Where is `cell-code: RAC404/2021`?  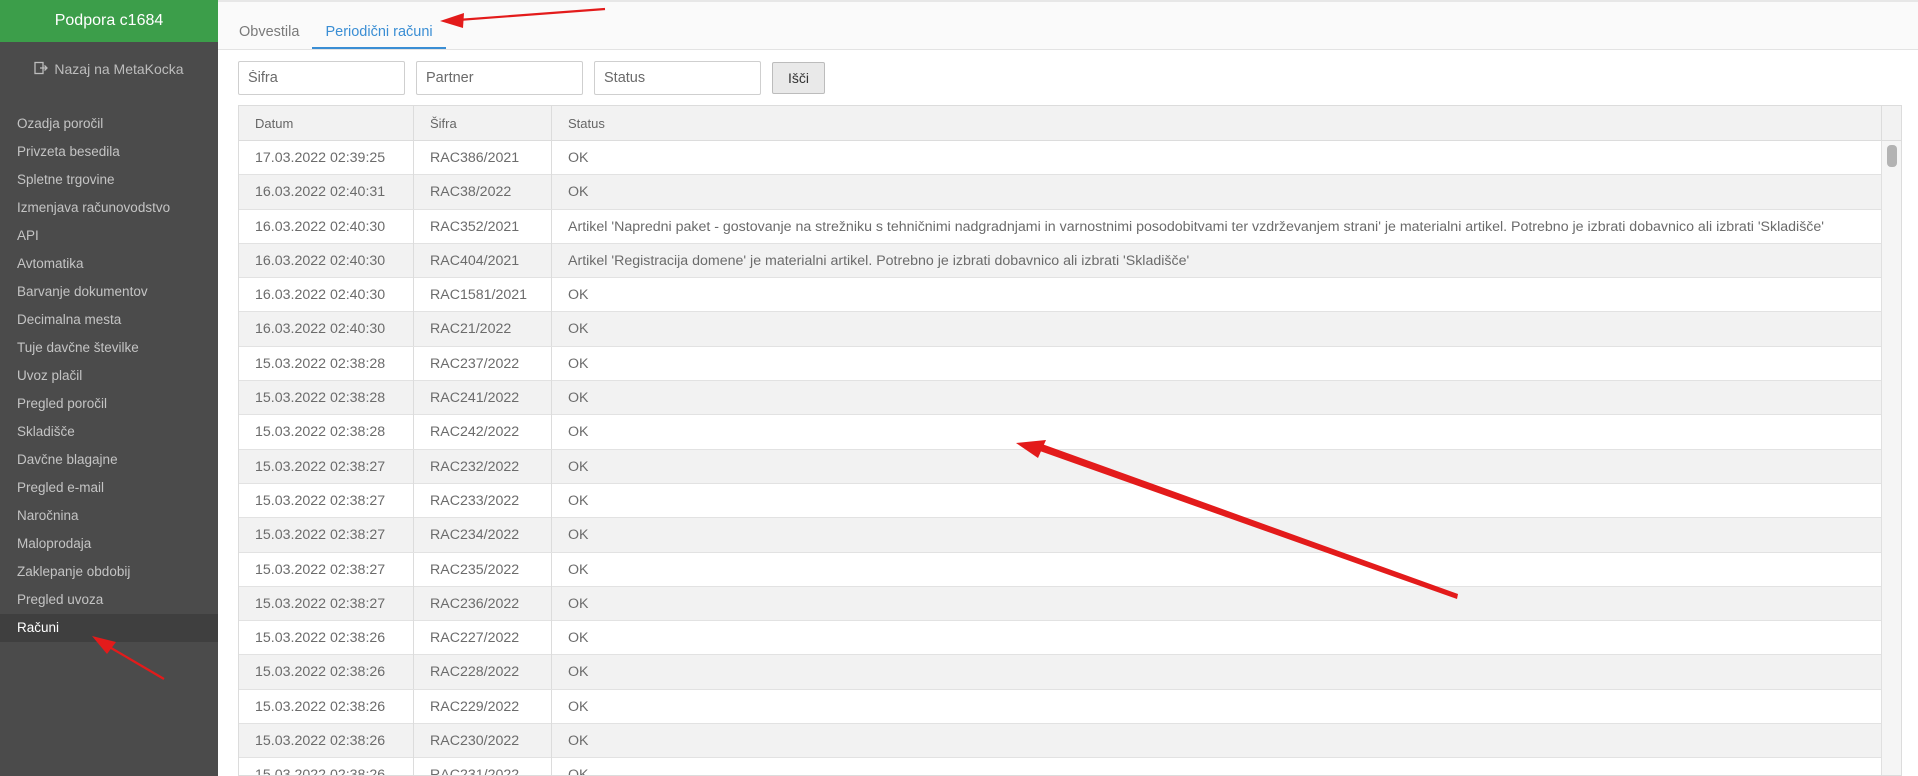
cell-code: RAC404/2021 is located at coordinates (483, 260).